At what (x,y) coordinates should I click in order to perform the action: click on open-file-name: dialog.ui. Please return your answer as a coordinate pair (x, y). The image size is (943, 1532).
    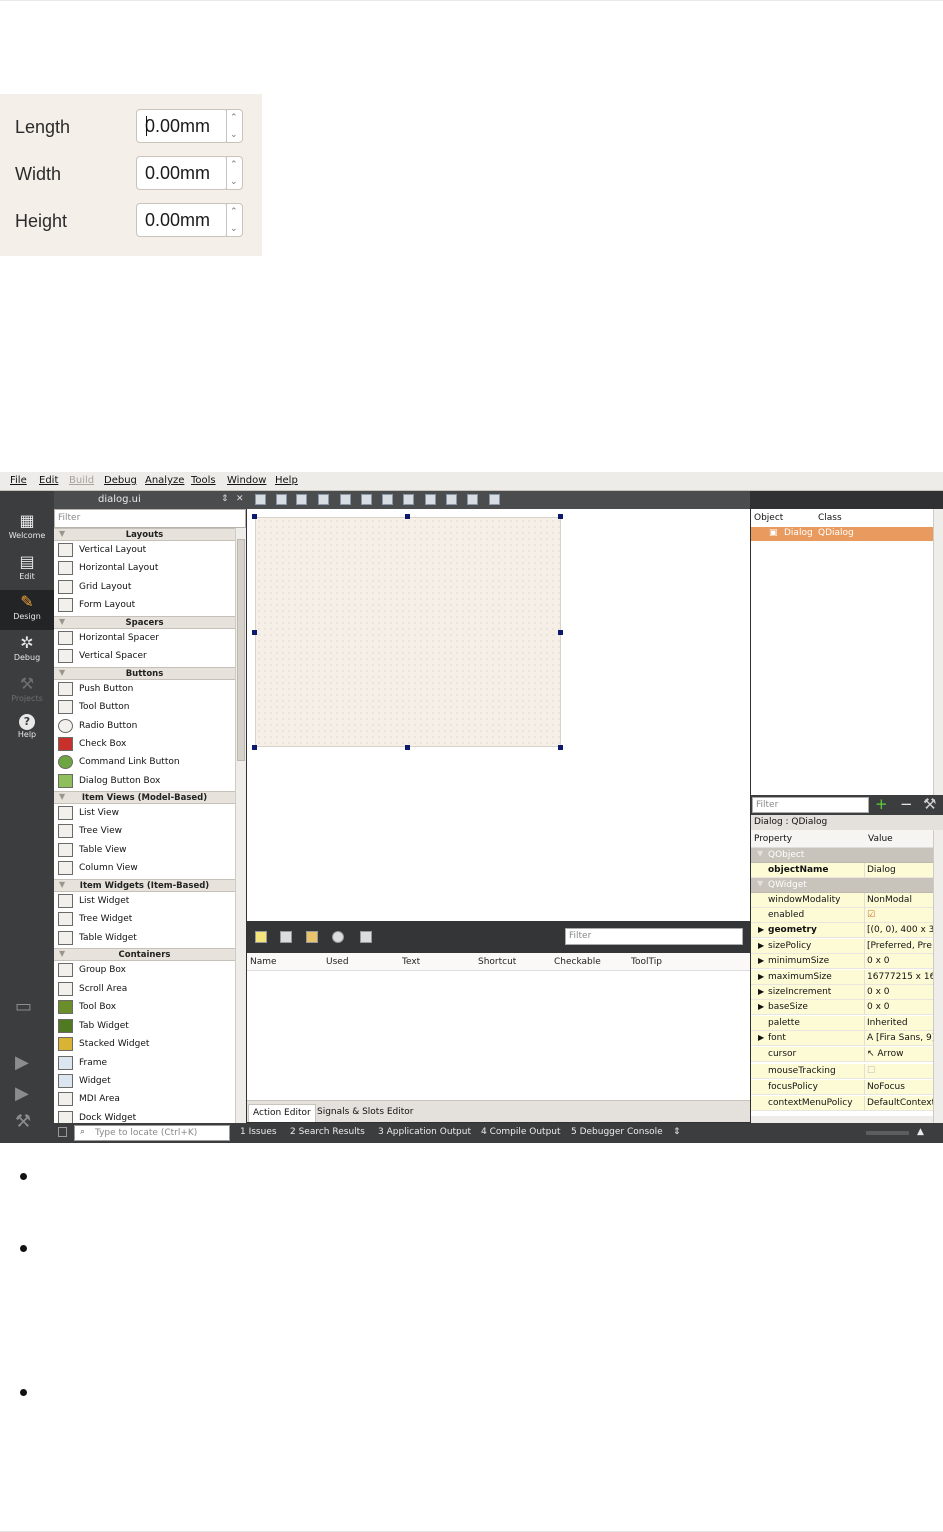
    Looking at the image, I should click on (119, 499).